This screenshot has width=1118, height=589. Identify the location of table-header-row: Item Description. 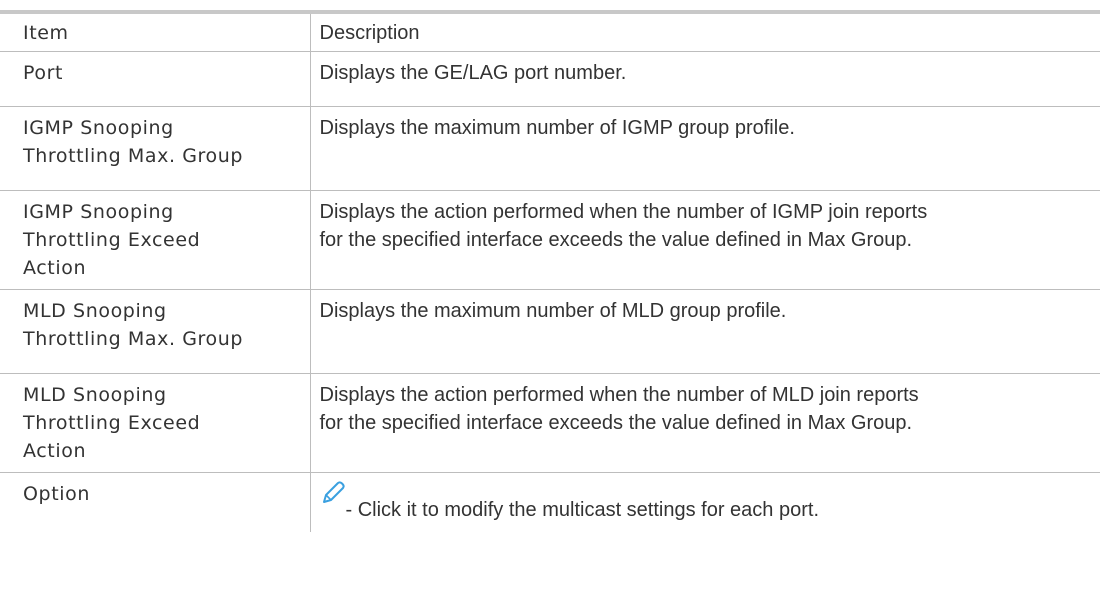
(550, 32).